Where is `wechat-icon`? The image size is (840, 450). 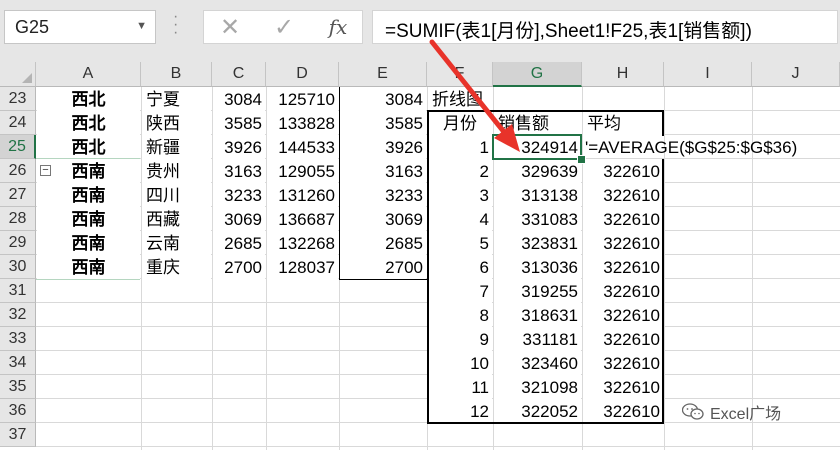
wechat-icon is located at coordinates (693, 411).